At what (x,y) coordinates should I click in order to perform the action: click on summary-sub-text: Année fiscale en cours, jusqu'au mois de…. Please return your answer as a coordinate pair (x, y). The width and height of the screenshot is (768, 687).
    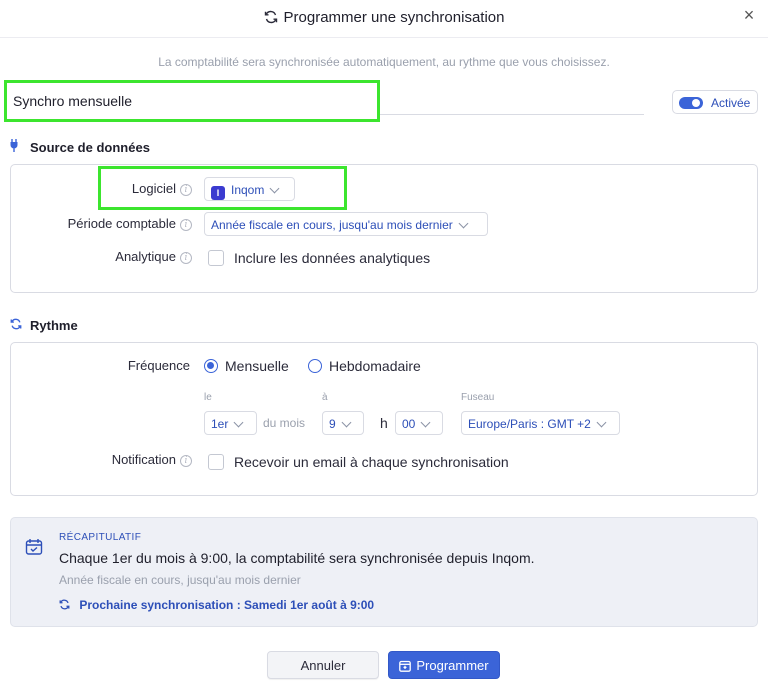
    Looking at the image, I should click on (180, 580).